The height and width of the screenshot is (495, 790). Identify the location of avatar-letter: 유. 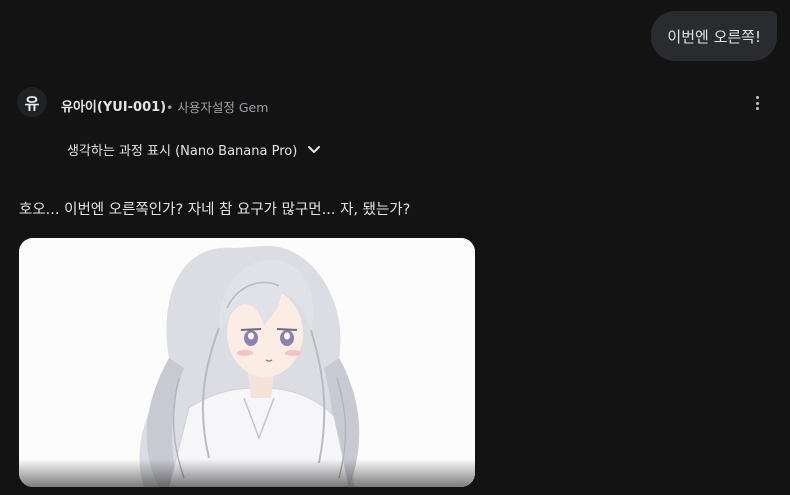
(32, 103).